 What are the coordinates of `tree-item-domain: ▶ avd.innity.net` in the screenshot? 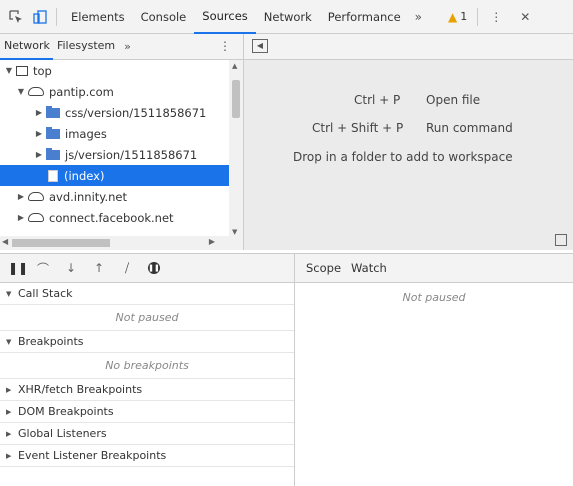 It's located at (121, 196).